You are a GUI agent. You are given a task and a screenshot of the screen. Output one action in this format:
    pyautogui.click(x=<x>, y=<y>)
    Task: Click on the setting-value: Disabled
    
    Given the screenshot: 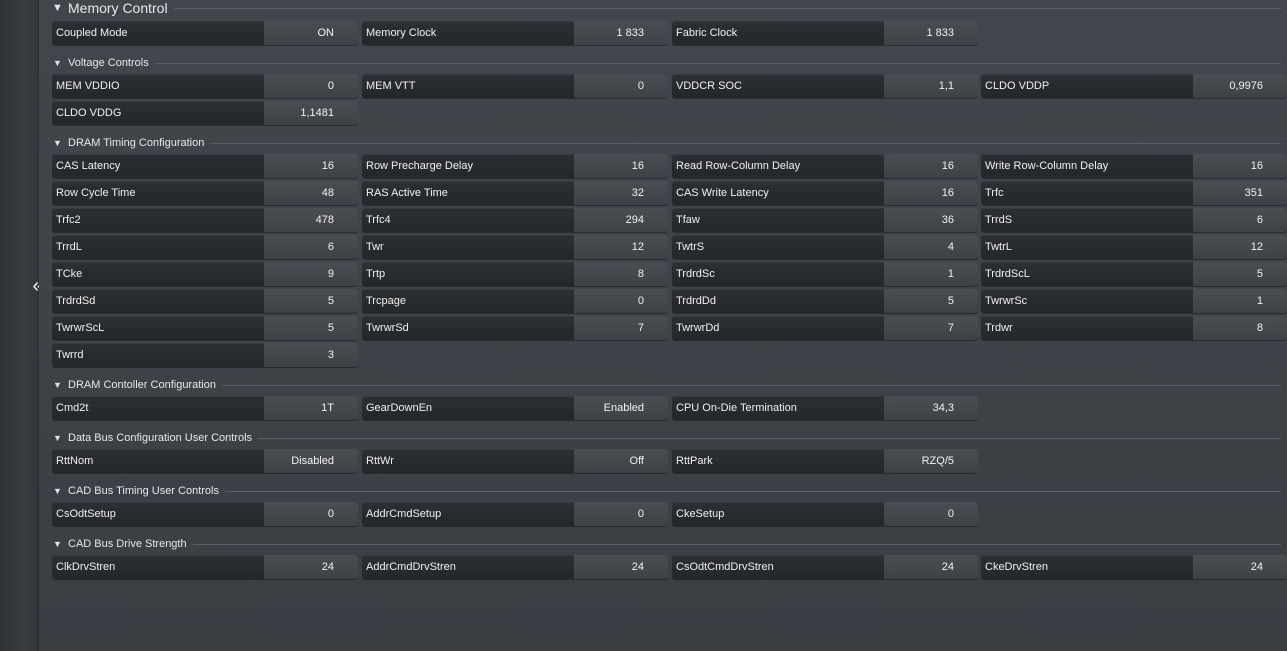 What is the action you would take?
    pyautogui.click(x=311, y=461)
    